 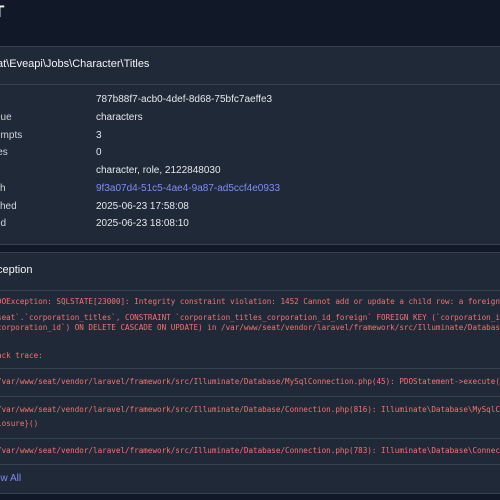 I want to click on detail-value: 2025-06-23 18:08:10, so click(x=142, y=223).